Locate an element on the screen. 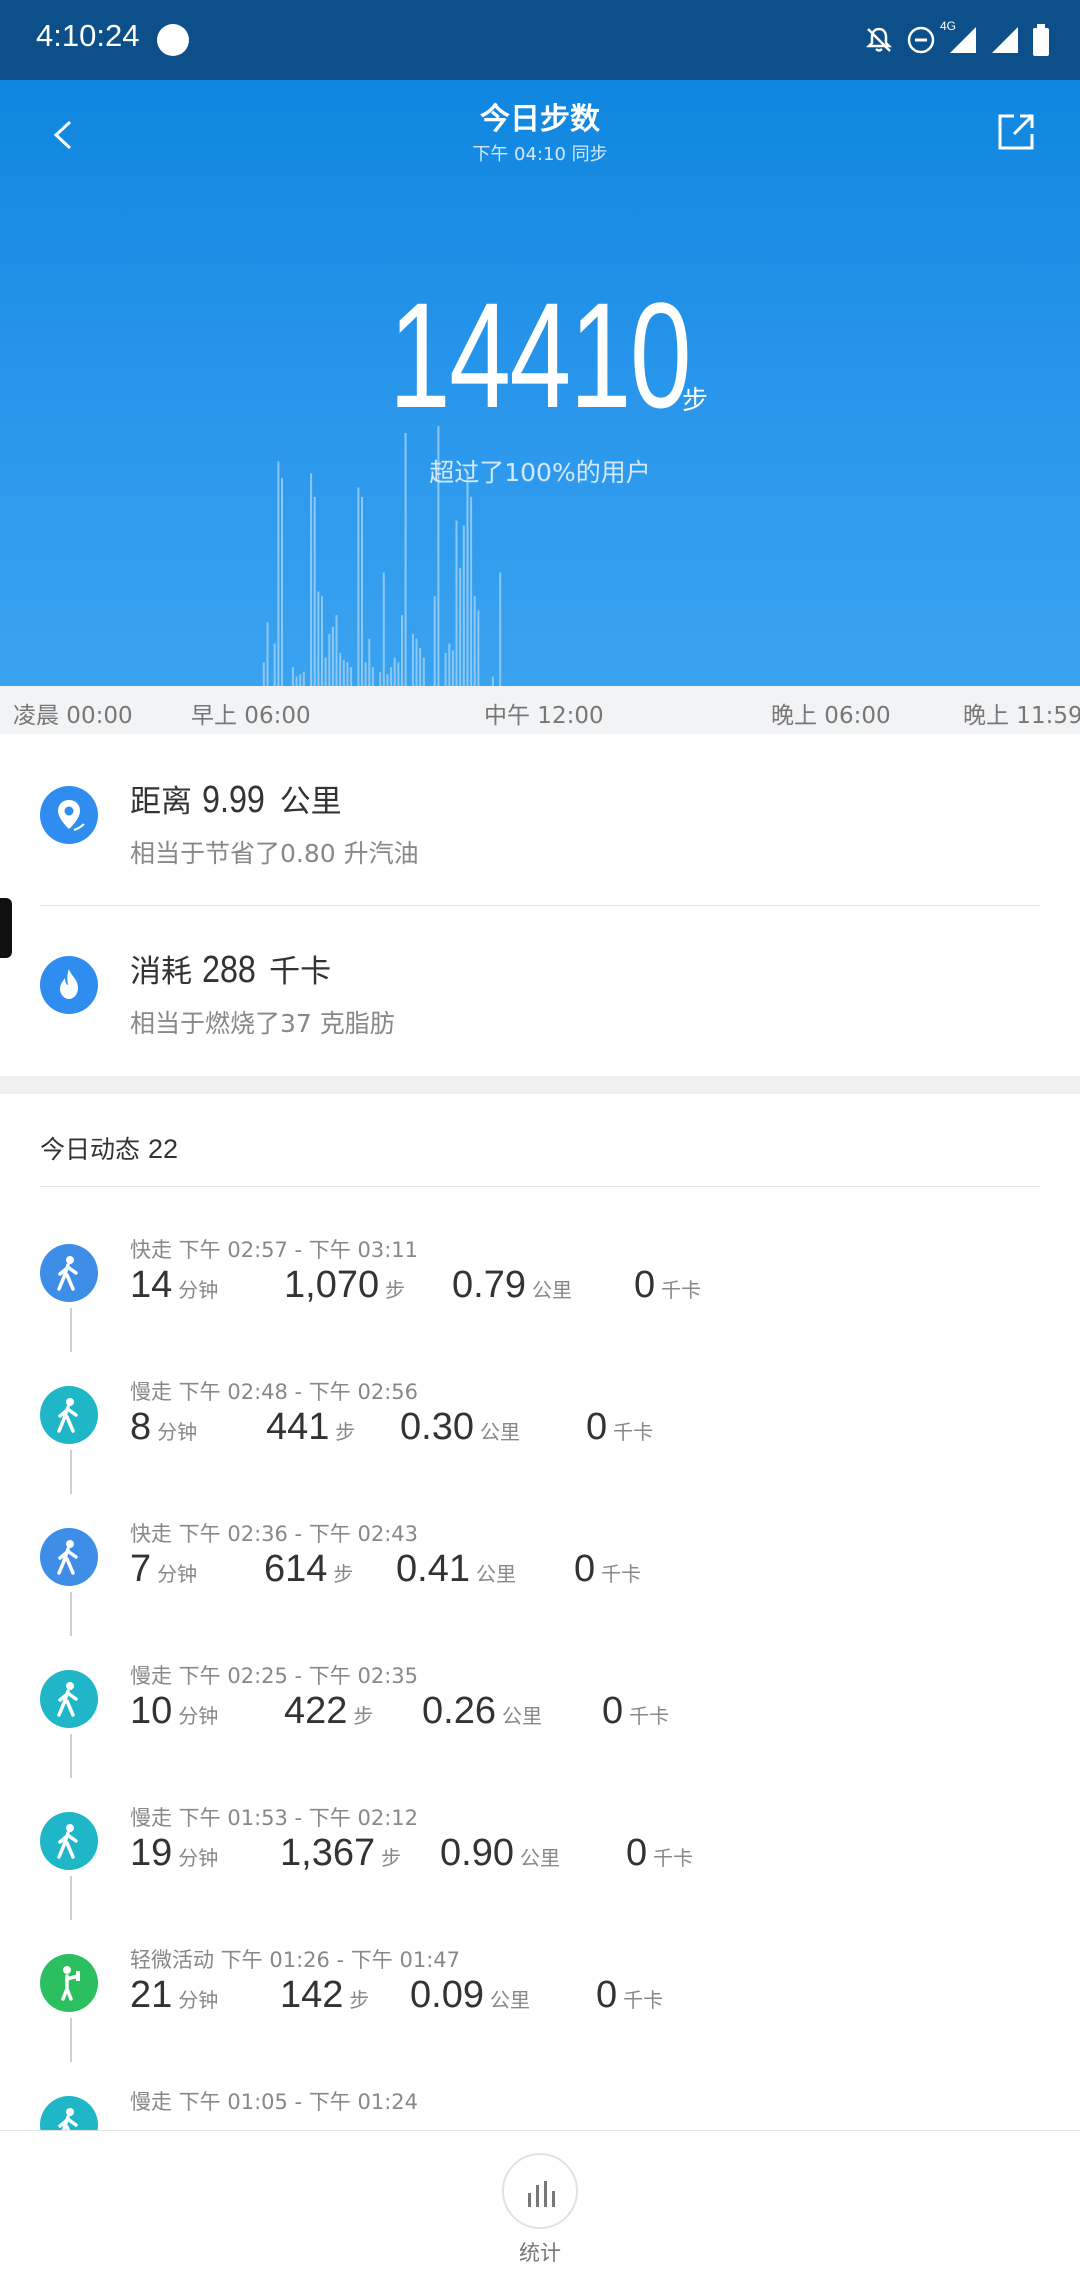 Image resolution: width=1080 pixels, height=2280 pixels. distance-card: 距离 9.99 公里 相当于节省了0.80 升汽油 is located at coordinates (540, 819).